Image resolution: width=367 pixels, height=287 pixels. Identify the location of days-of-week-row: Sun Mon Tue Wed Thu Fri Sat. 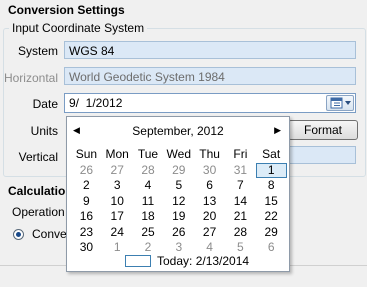
(179, 155).